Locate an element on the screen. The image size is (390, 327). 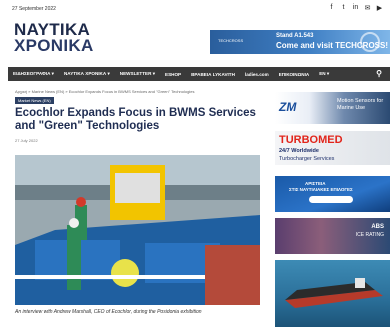
ad-text: Motion Sensors for Marine Use is located at coordinates (360, 104).